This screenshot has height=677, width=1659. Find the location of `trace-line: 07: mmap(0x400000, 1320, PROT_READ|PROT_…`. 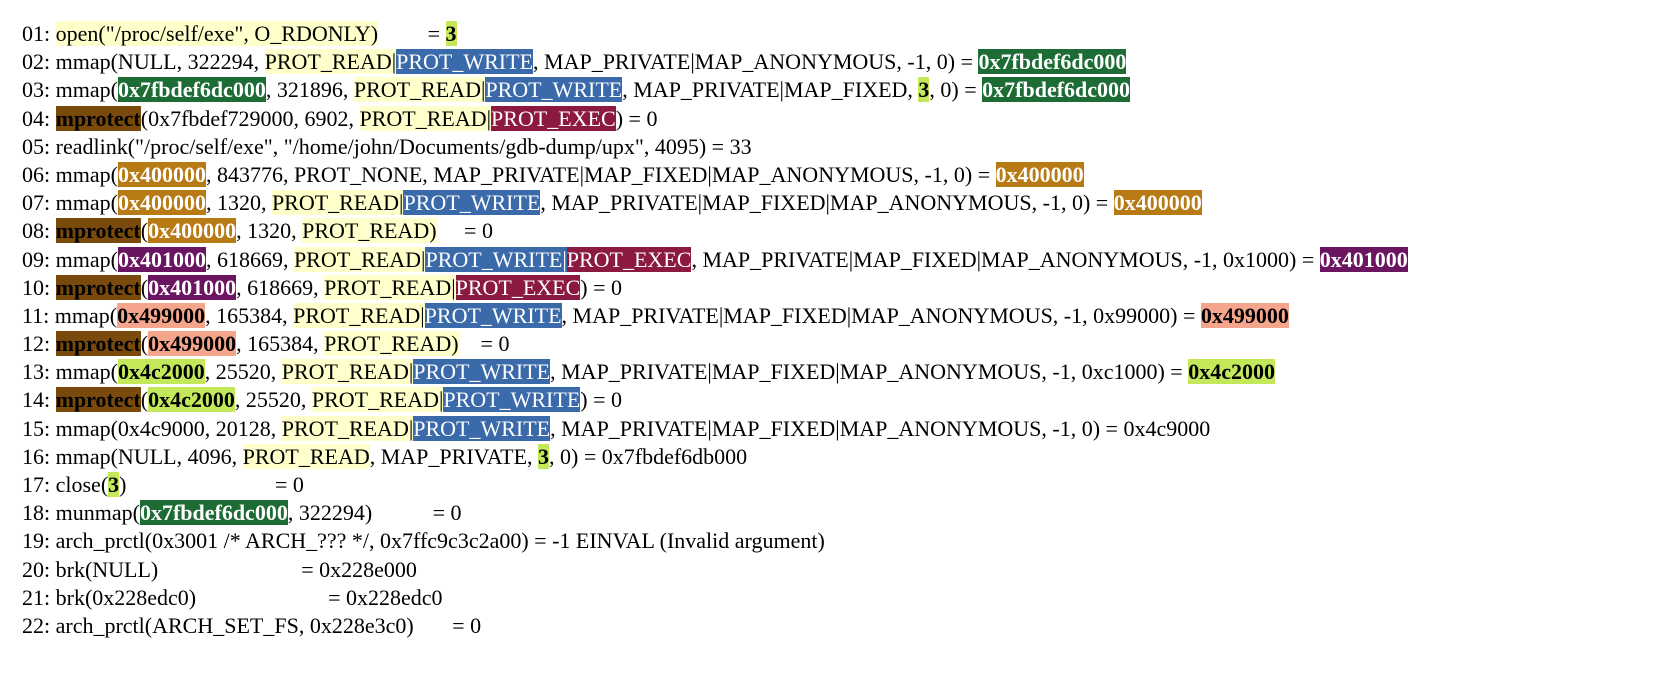

trace-line: 07: mmap(0x400000, 1320, PROT_READ|PROT_… is located at coordinates (715, 203).